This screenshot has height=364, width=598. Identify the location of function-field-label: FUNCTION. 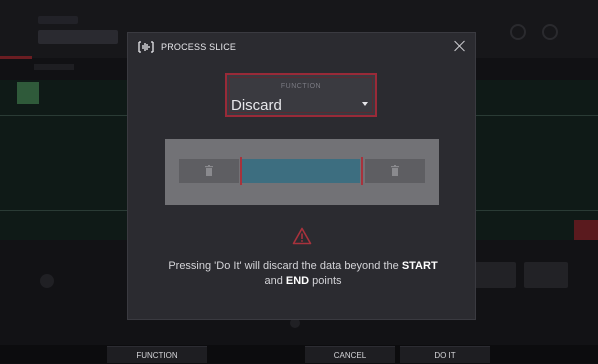
(301, 86).